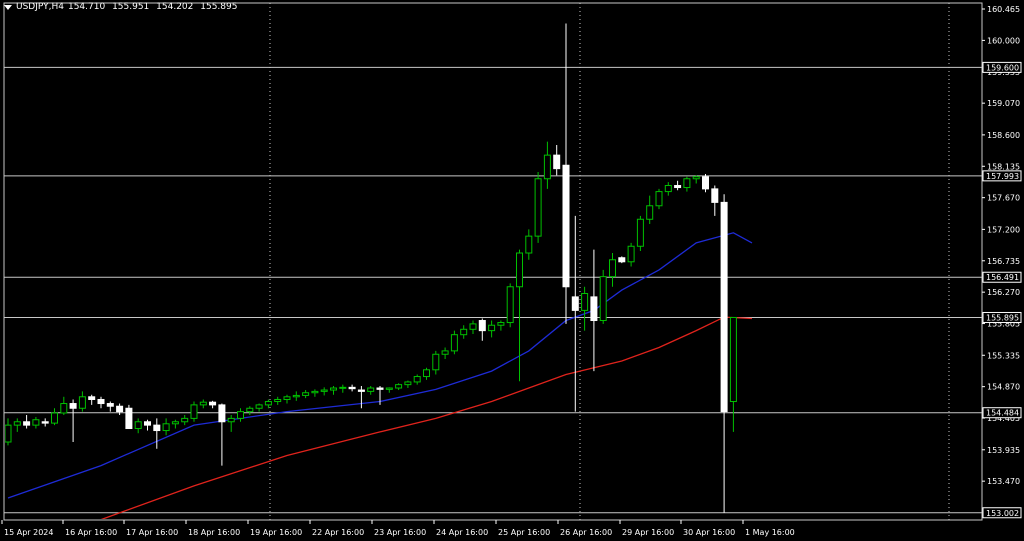 The height and width of the screenshot is (541, 1024). Describe the element at coordinates (1002, 277) in the screenshot. I see `level-label: 156.491` at that location.